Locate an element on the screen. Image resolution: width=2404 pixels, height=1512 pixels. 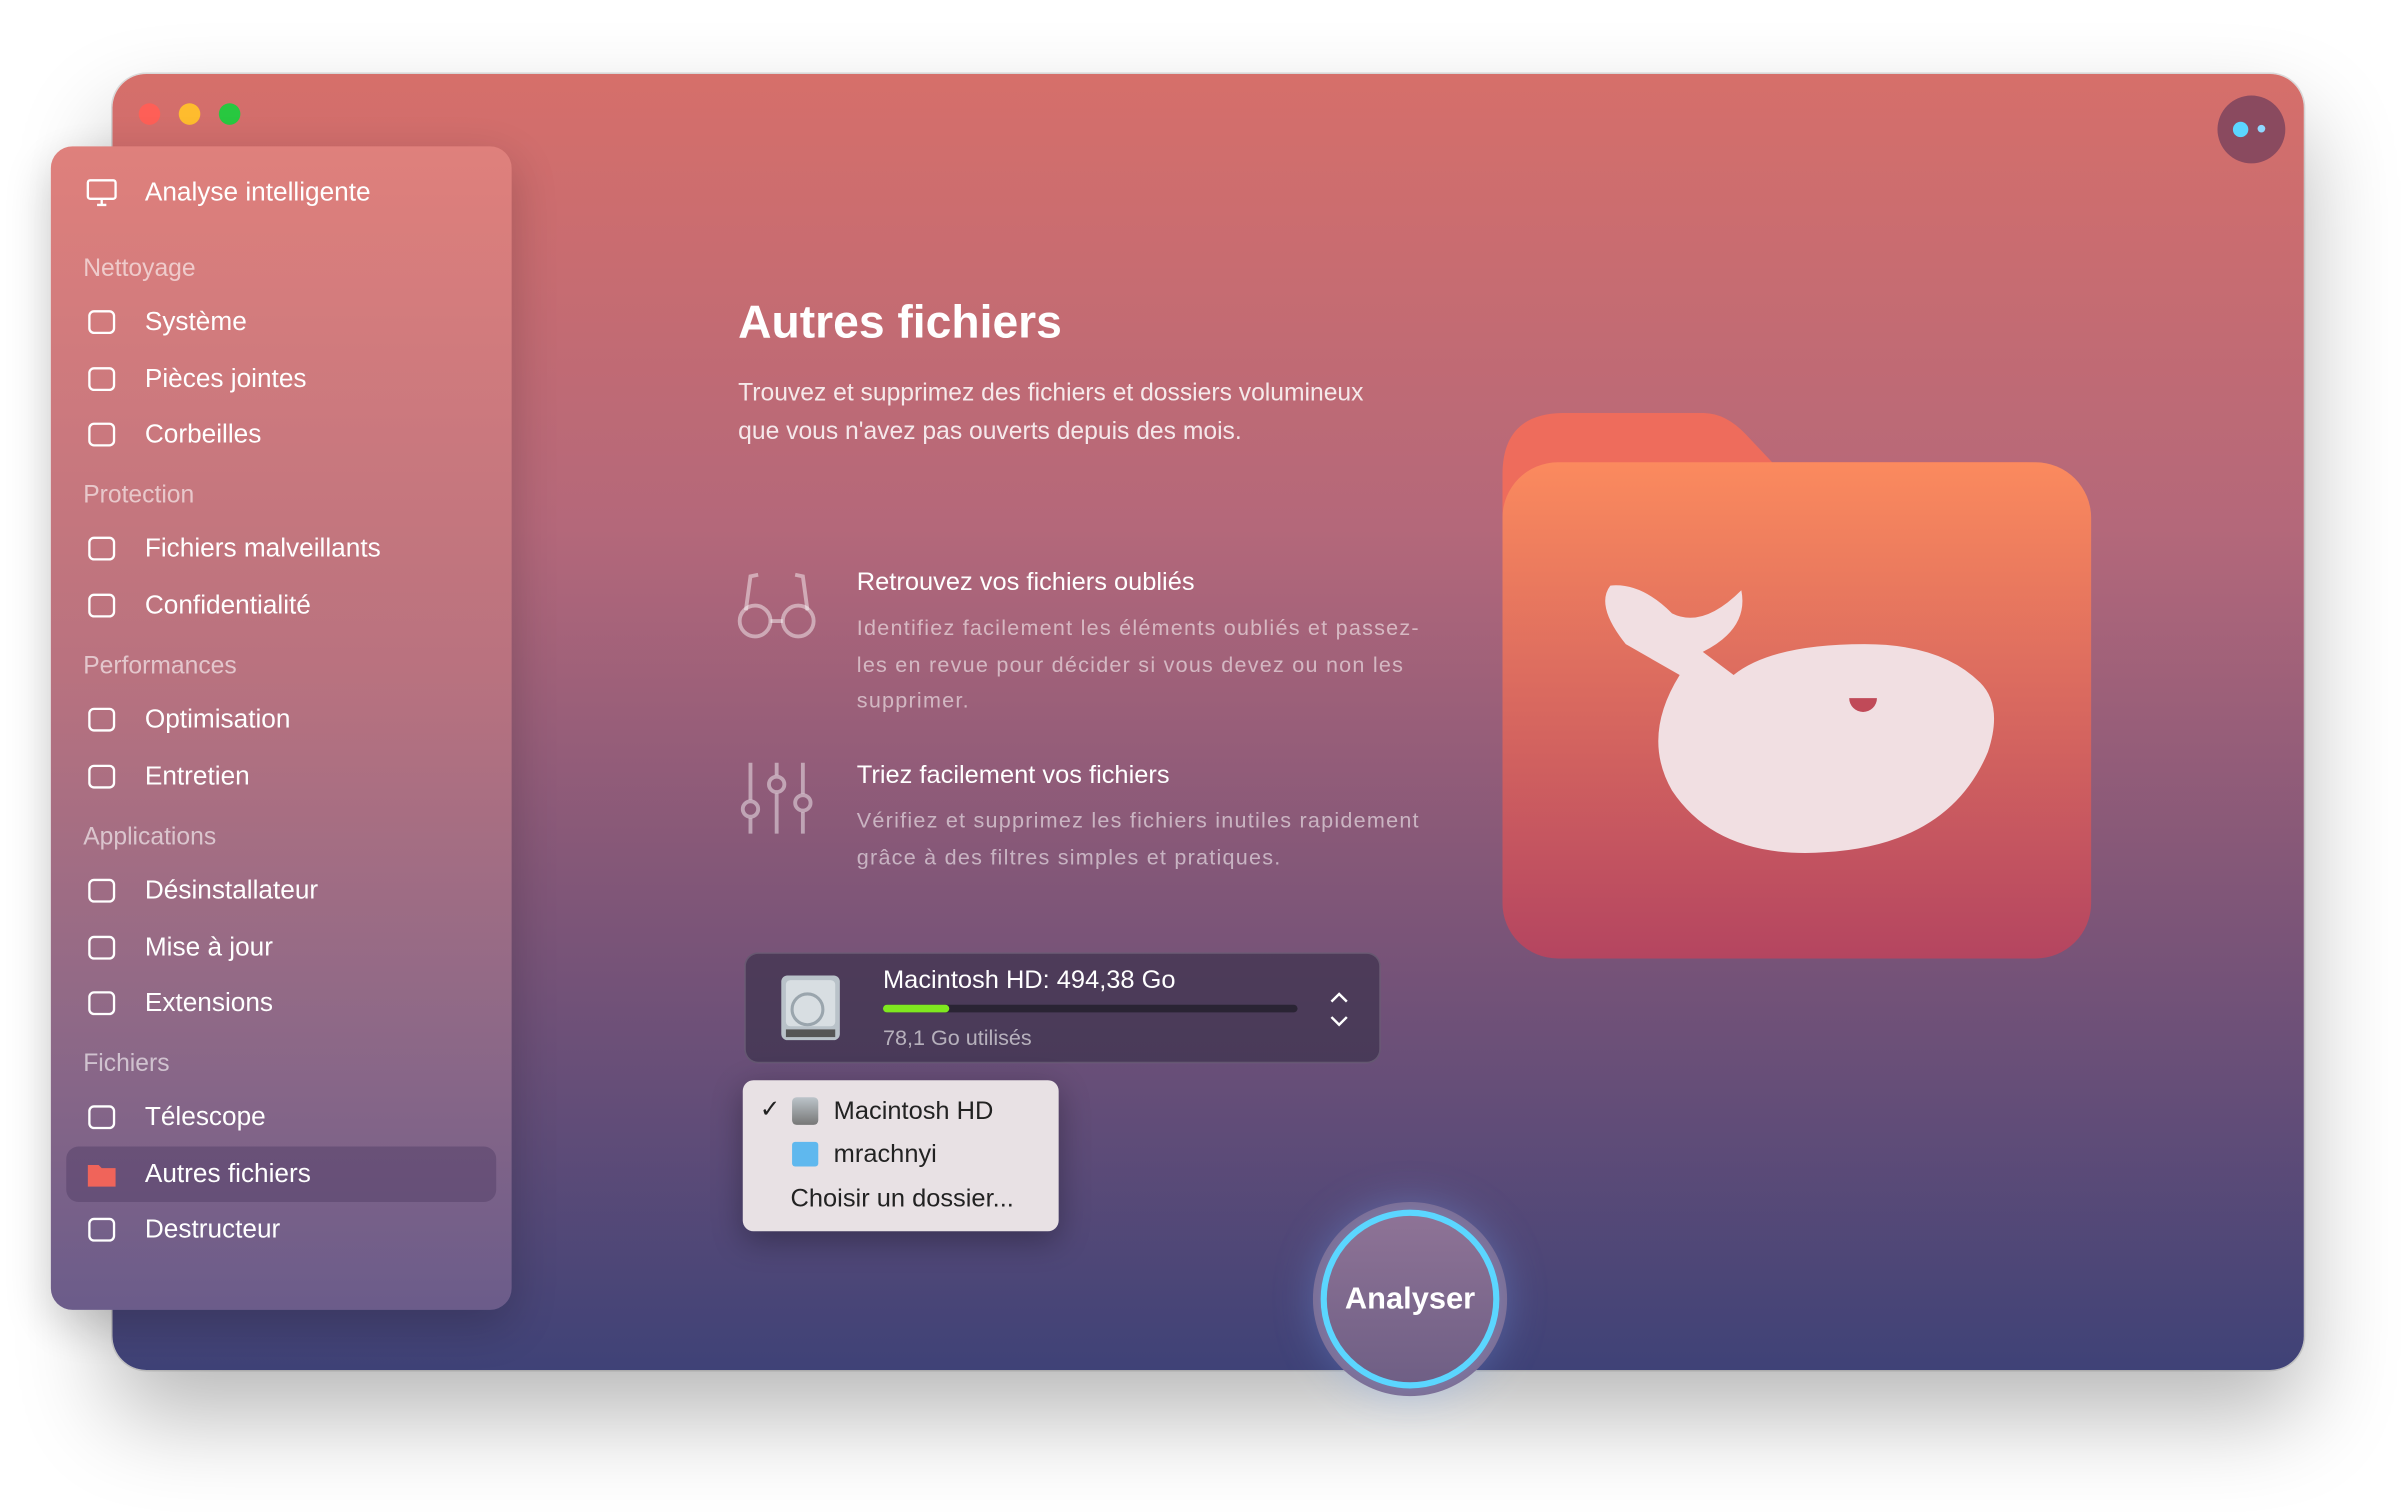
sidebar-item-label: Système is located at coordinates (195, 321).